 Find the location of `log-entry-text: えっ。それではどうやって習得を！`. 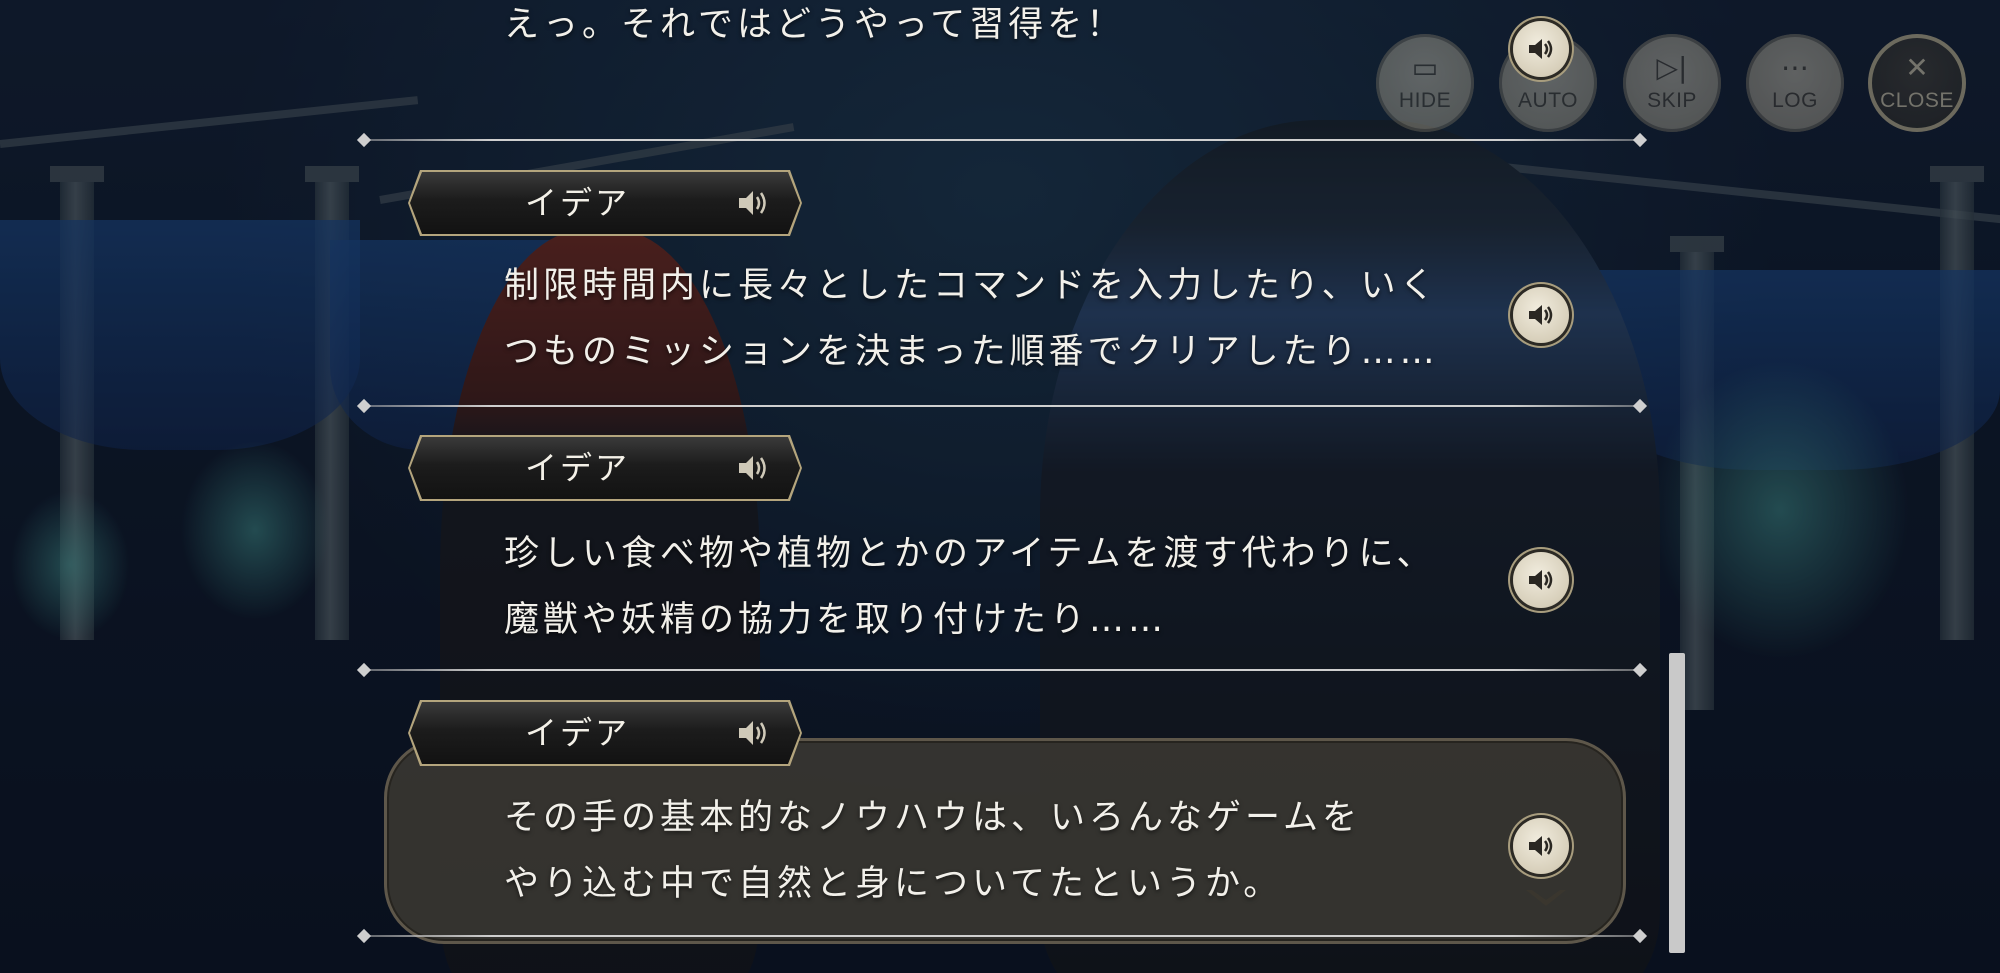

log-entry-text: えっ。それではどうやって習得を！ is located at coordinates (1004, 29).